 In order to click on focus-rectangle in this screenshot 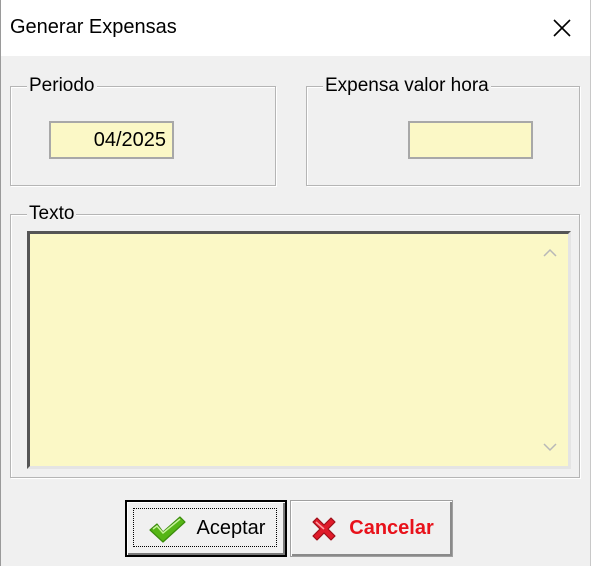, I will do `click(205, 527)`.